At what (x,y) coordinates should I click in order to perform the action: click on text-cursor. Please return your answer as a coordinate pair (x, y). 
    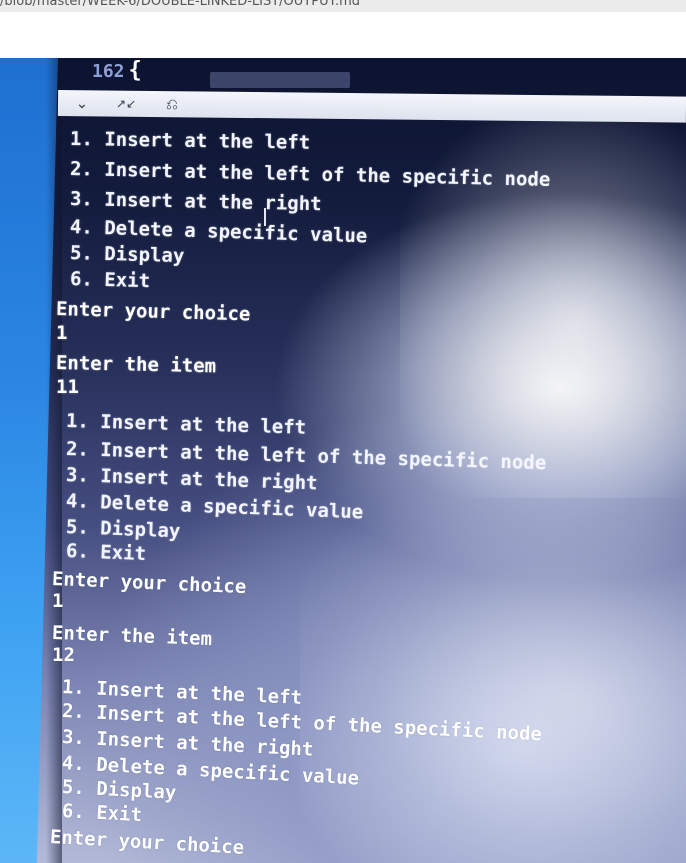
    Looking at the image, I should click on (265, 217).